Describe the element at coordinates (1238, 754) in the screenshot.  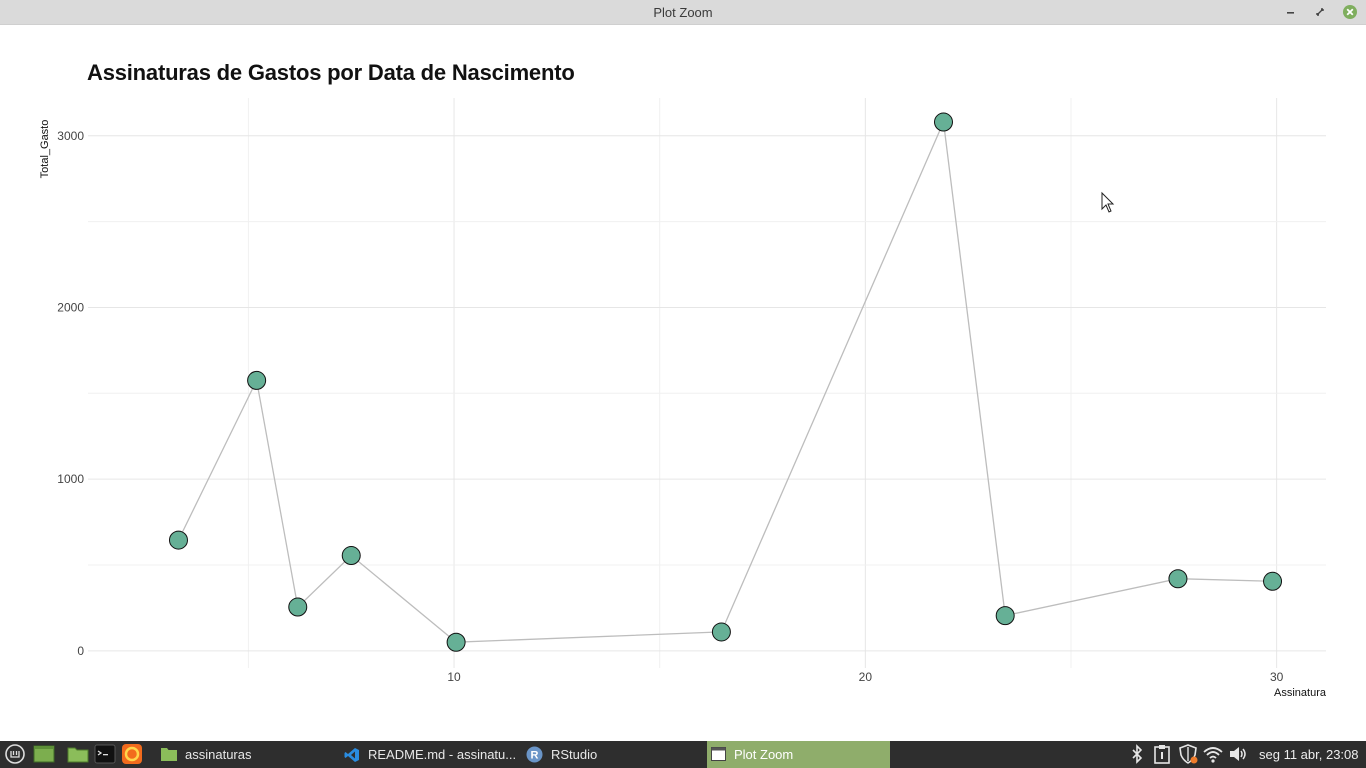
I see `volume-icon` at that location.